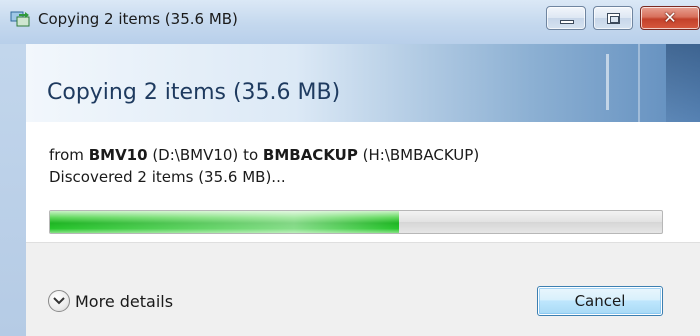 The image size is (700, 336). Describe the element at coordinates (195, 155) in the screenshot. I see `source-path: (D:\BMV10)` at that location.